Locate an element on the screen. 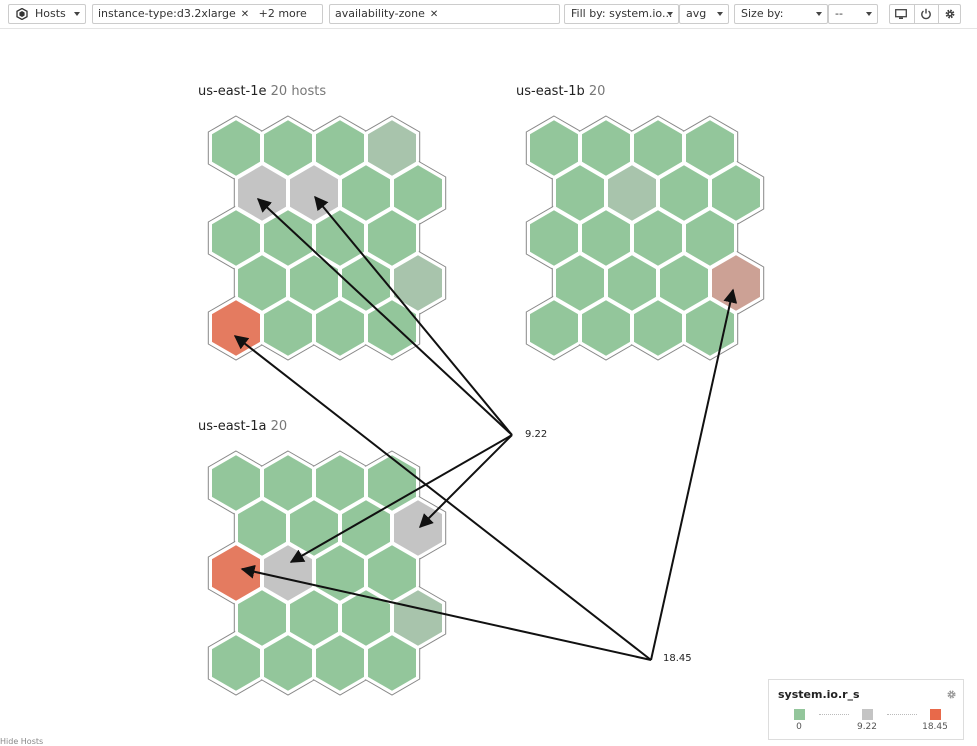 The width and height of the screenshot is (977, 746). zone-us-east-1b is located at coordinates (645, 238).